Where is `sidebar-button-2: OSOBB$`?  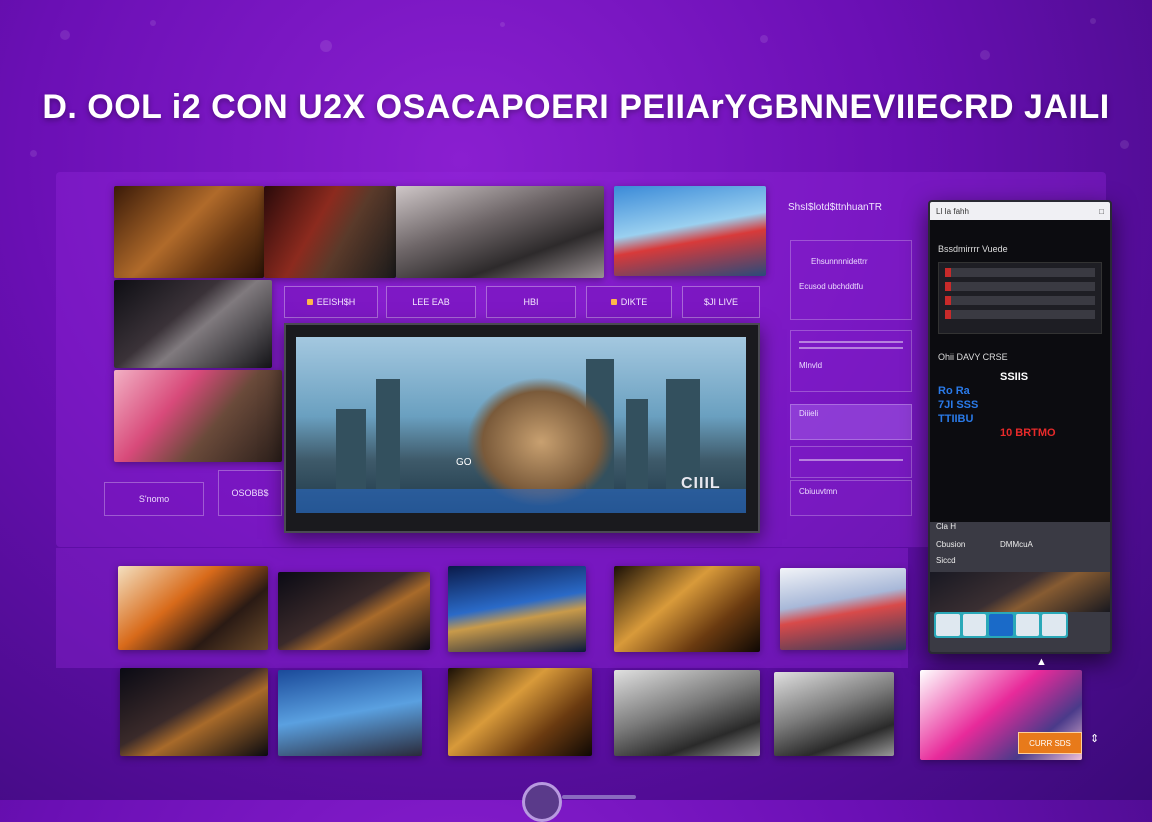
sidebar-button-2: OSOBB$ is located at coordinates (250, 493).